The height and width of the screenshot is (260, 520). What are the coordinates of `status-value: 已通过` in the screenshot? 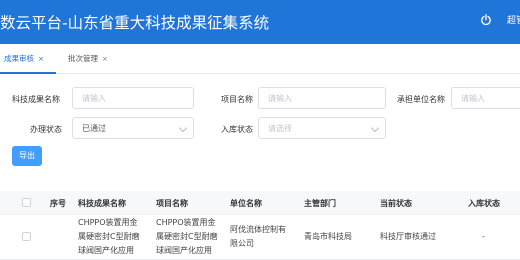 It's located at (94, 128).